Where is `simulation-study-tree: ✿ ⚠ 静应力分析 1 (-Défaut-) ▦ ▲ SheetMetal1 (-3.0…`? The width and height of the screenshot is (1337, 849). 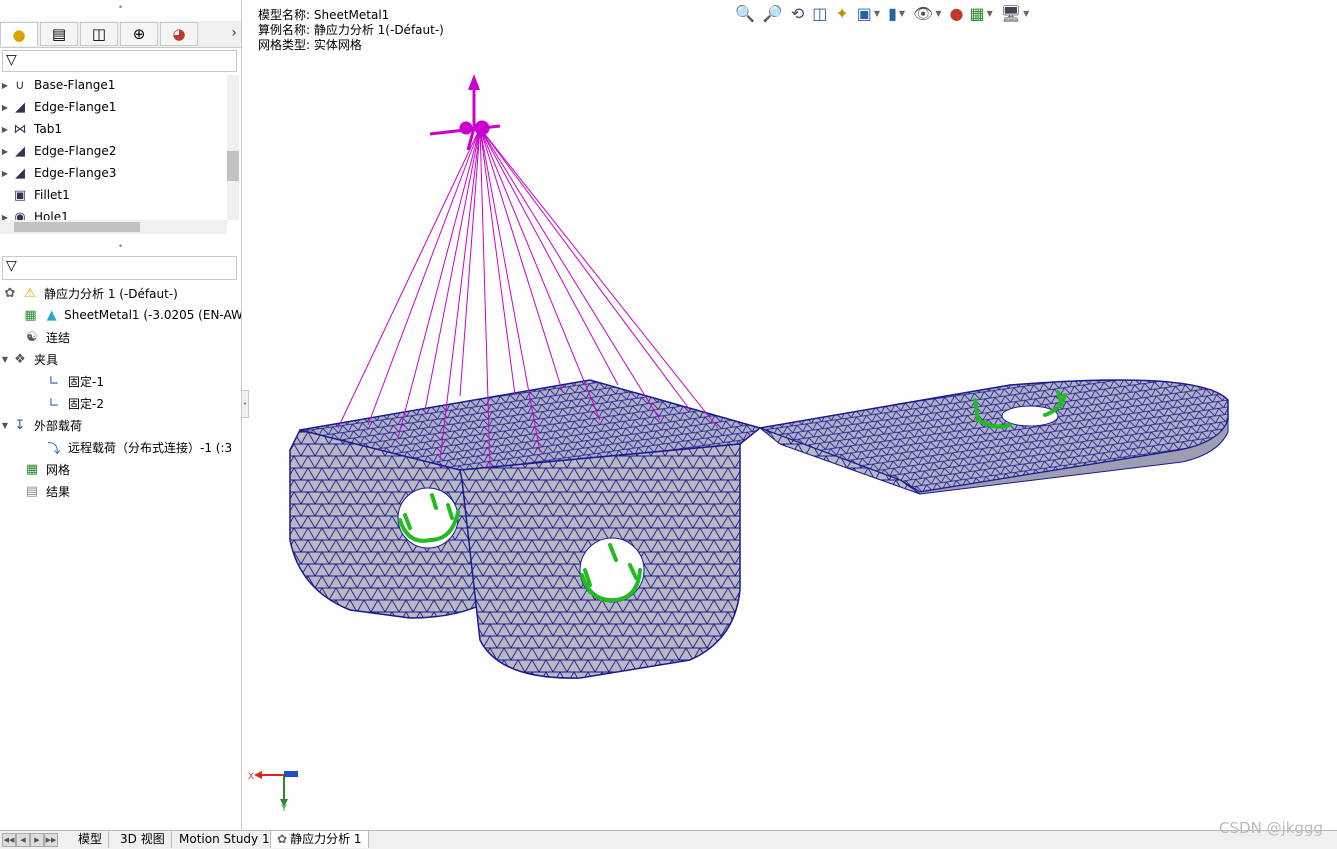
simulation-study-tree: ✿ ⚠ 静应力分析 1 (-Défaut-) ▦ ▲ SheetMetal1 (-3.0… is located at coordinates (120, 392).